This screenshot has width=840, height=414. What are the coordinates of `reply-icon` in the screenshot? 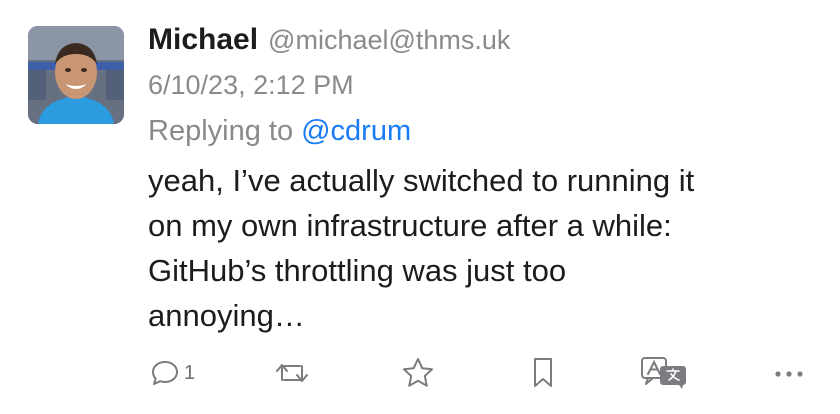 It's located at (165, 373).